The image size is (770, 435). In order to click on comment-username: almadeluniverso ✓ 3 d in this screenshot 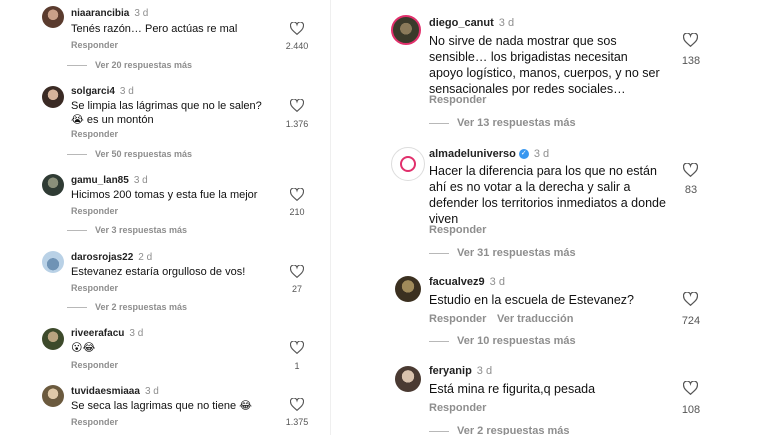, I will do `click(489, 154)`.